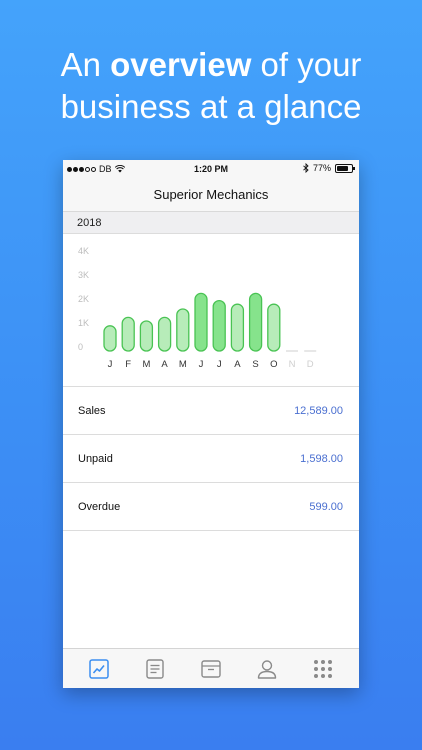  What do you see at coordinates (83, 299) in the screenshot?
I see `y-tick-label: 2K` at bounding box center [83, 299].